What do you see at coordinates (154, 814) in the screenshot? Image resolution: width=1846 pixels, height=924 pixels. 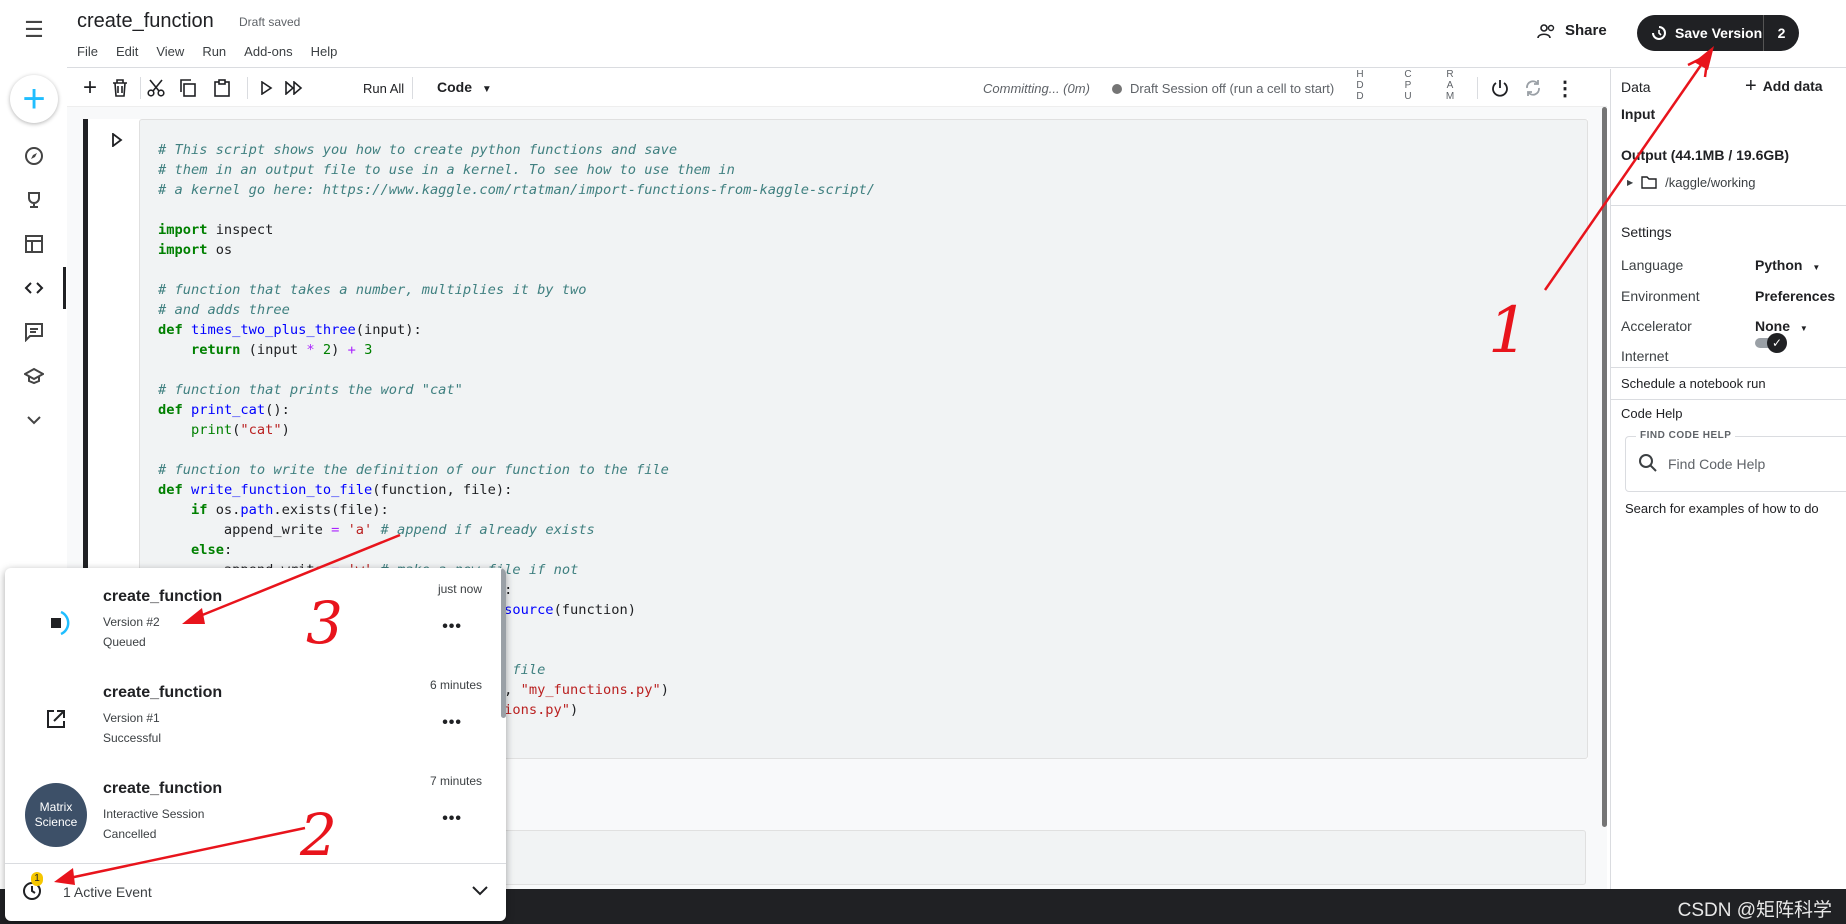 I see `event-subtitle: Interactive Session` at bounding box center [154, 814].